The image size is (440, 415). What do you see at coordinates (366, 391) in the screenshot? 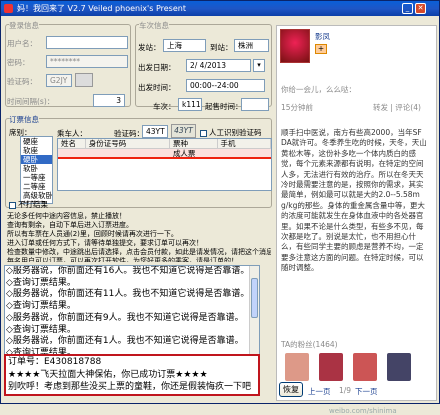
I see `next-page-link: 下一页` at bounding box center [366, 391].